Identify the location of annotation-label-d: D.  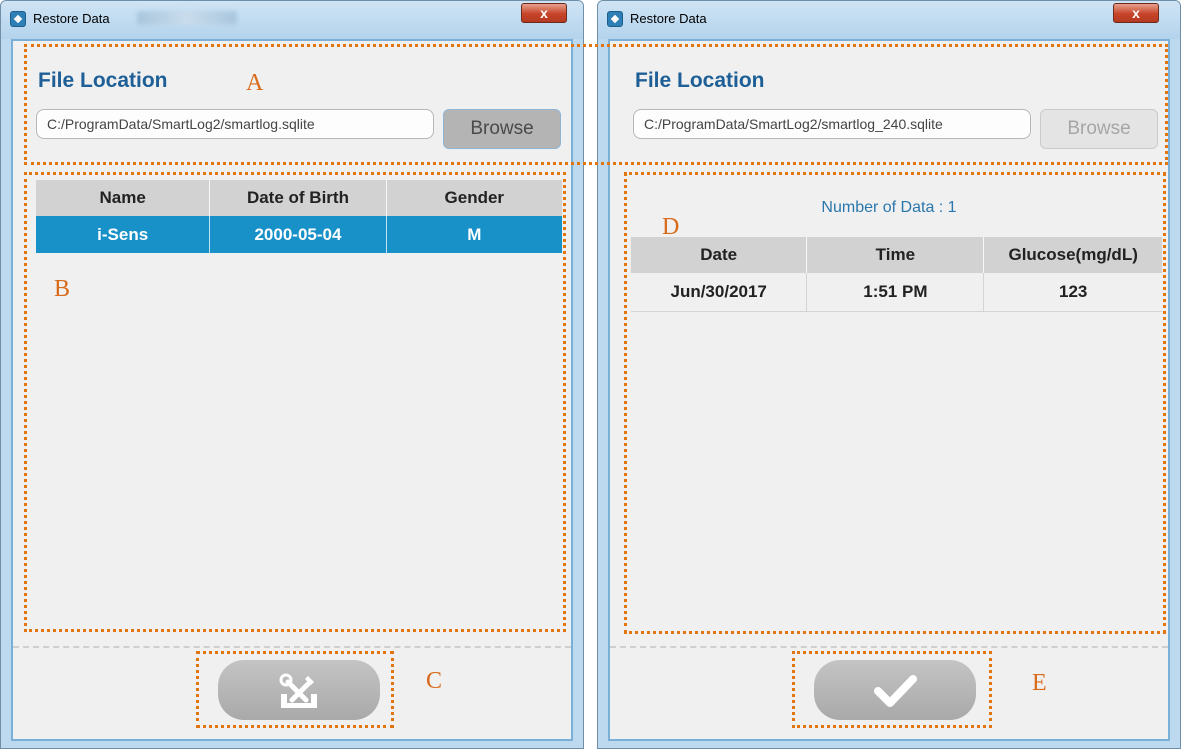
(671, 227).